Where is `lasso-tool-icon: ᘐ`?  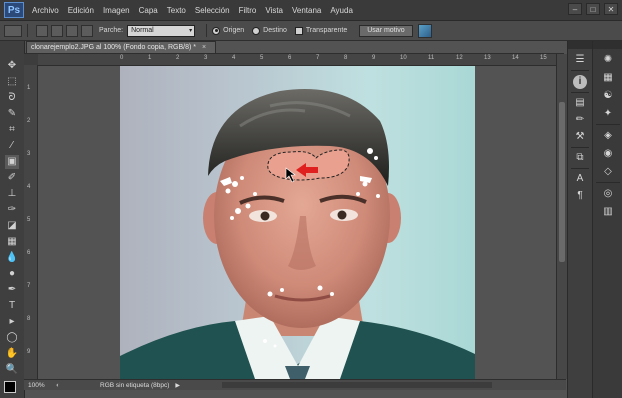 lasso-tool-icon: ᘐ is located at coordinates (12, 98).